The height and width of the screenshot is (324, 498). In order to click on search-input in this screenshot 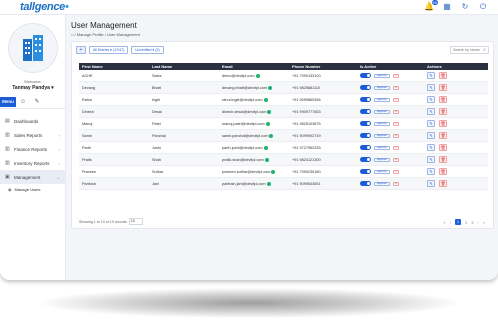, I will do `click(467, 50)`.